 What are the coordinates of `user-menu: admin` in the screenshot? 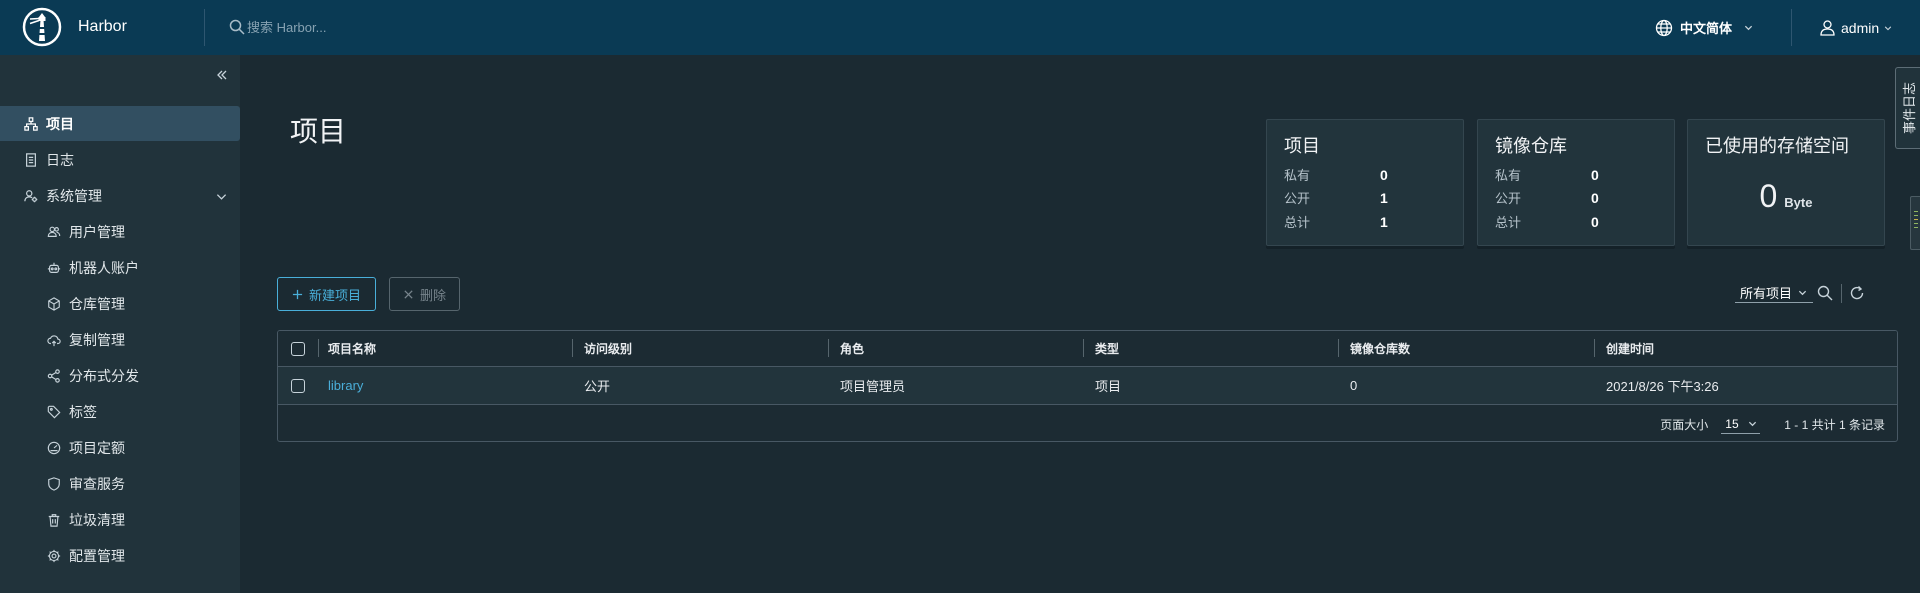 It's located at (1855, 27).